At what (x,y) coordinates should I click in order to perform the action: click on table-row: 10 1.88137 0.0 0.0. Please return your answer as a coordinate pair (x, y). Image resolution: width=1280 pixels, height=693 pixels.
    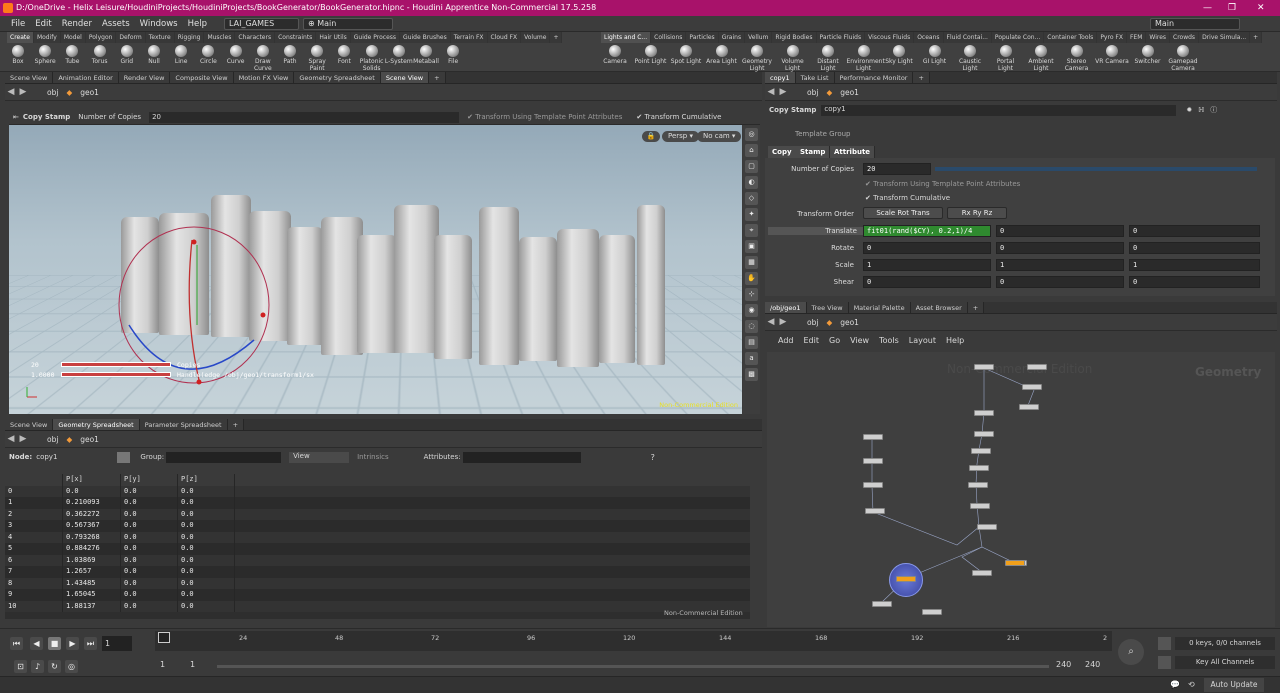
    Looking at the image, I should click on (377, 607).